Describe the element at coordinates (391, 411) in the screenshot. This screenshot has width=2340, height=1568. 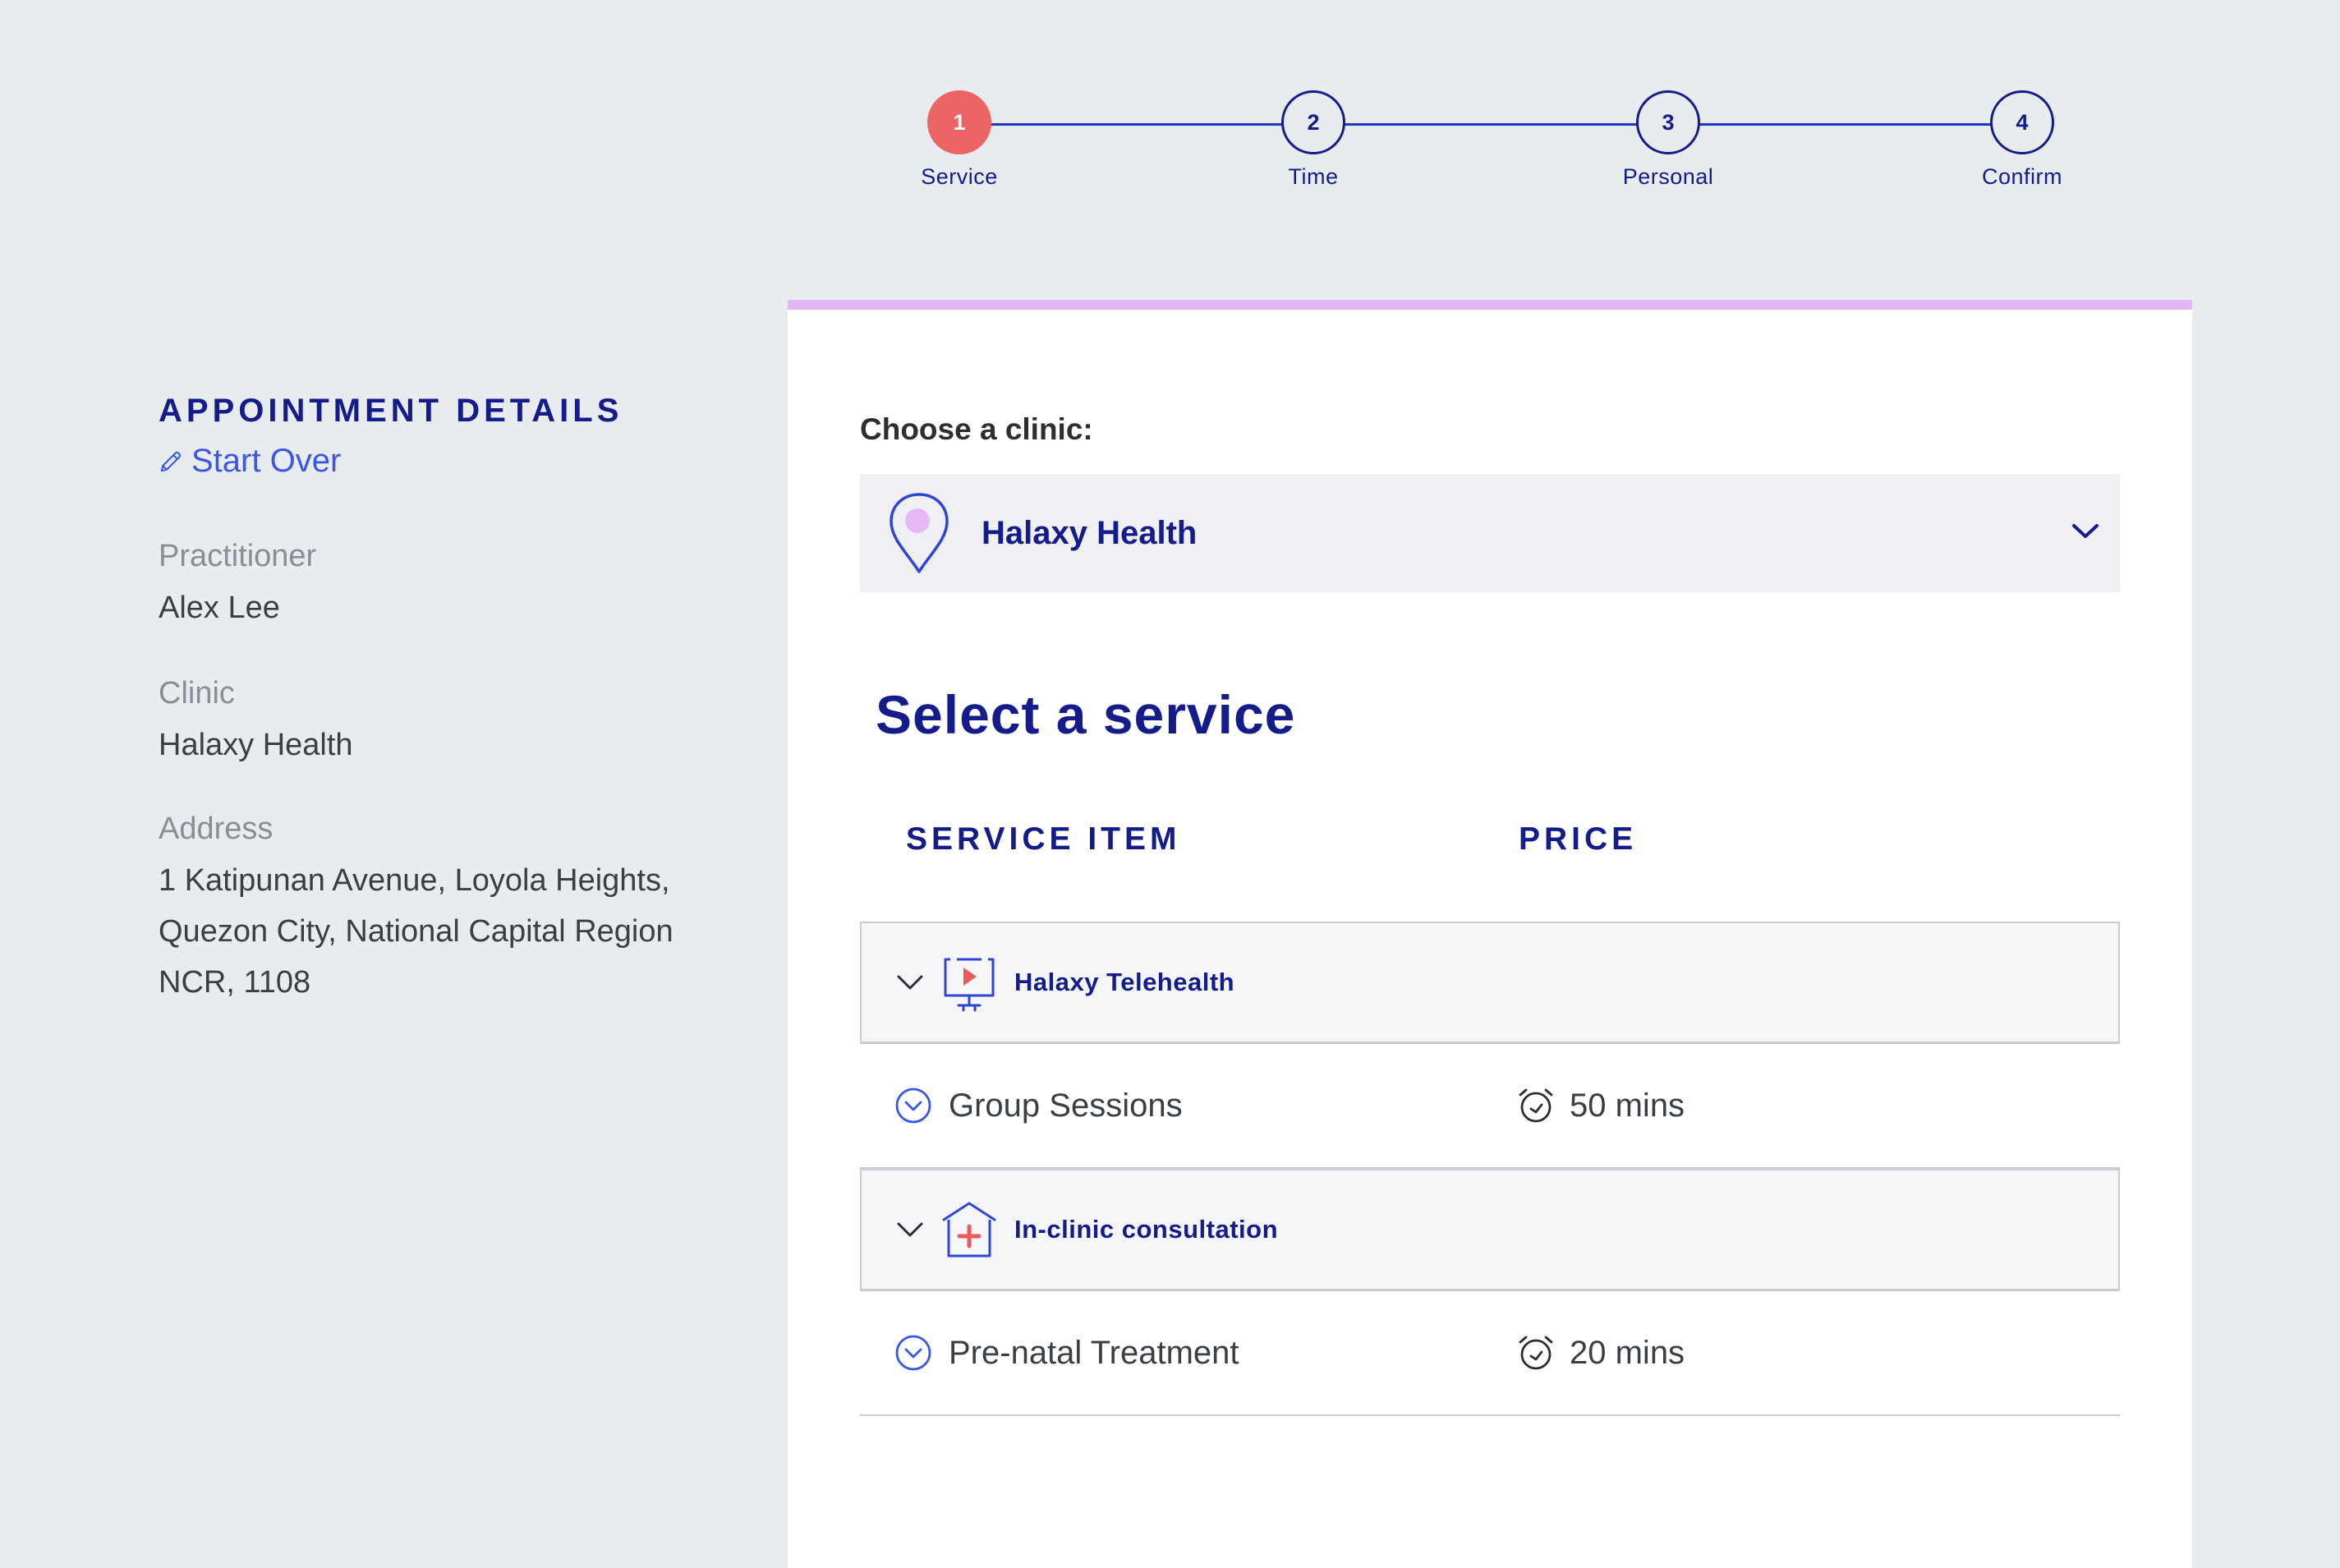
I see `appointment-details-heading: APPOINTMENT DETAILS` at that location.